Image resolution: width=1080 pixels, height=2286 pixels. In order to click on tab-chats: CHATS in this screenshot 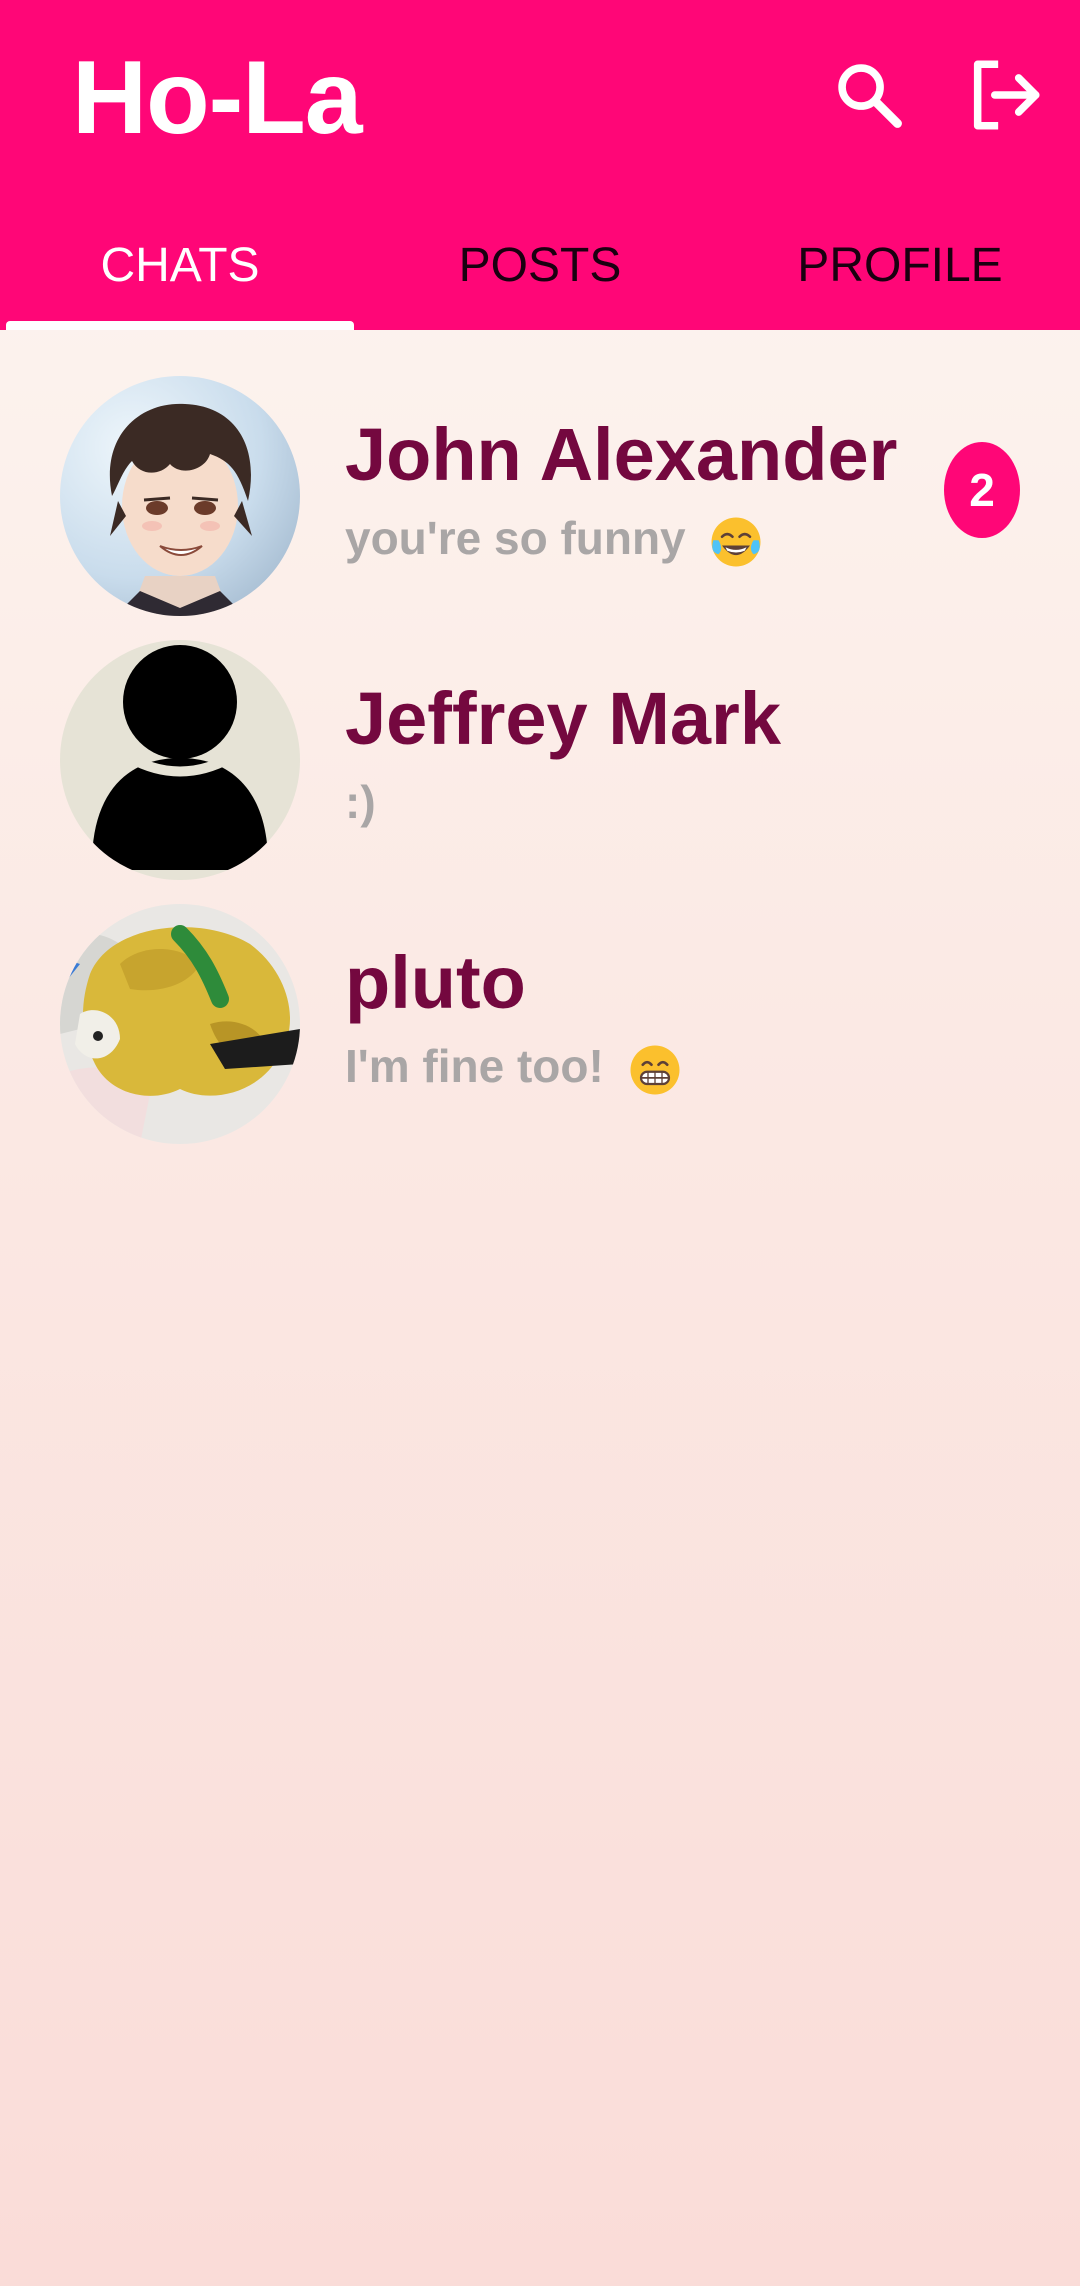, I will do `click(180, 270)`.